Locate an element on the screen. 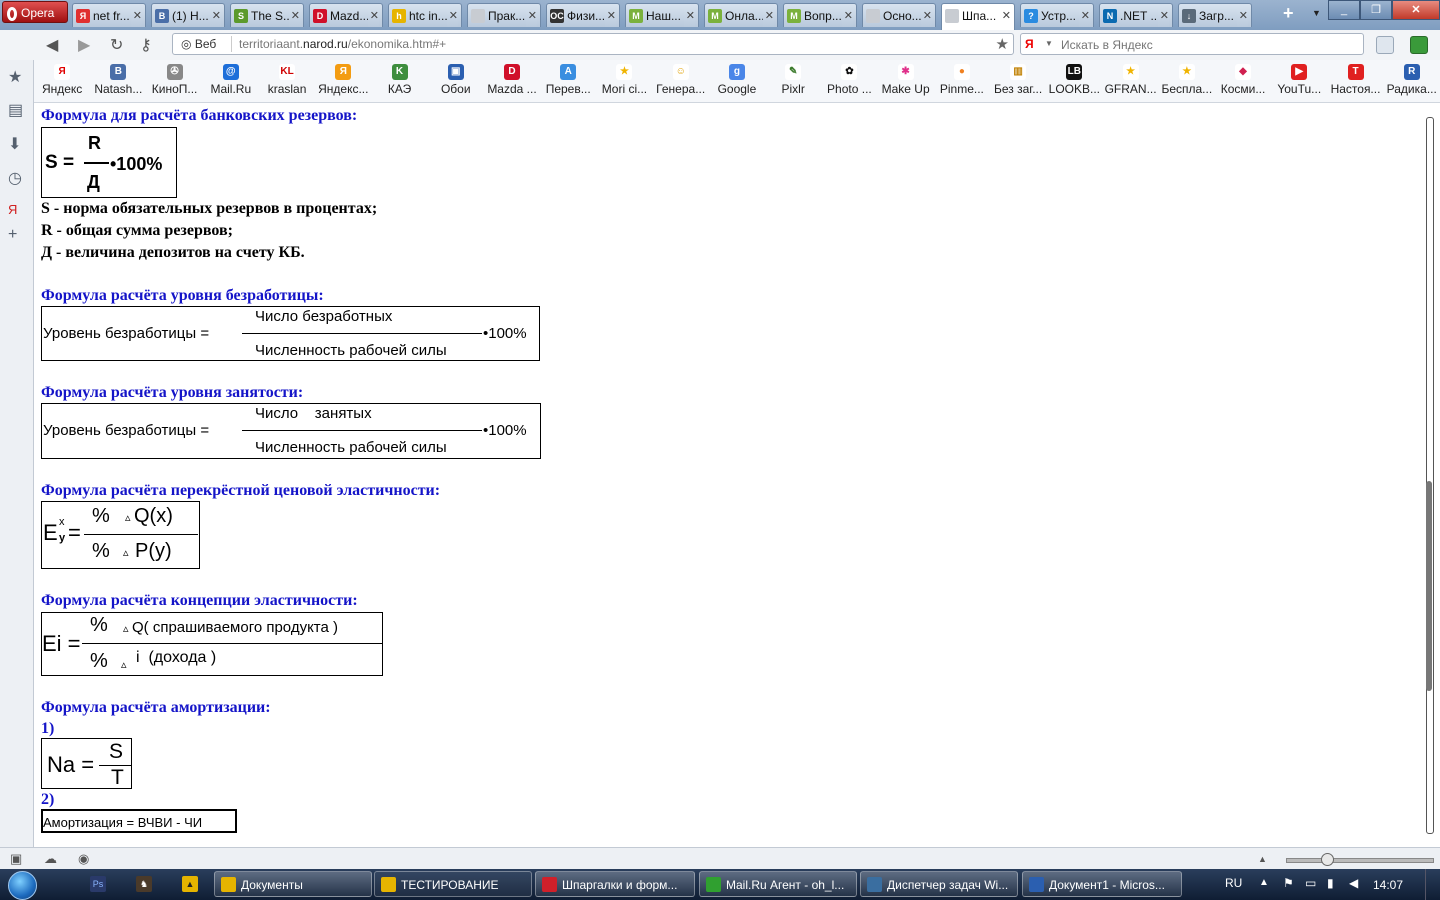 The height and width of the screenshot is (900, 1440). show-desktop-button is located at coordinates (1432, 884).